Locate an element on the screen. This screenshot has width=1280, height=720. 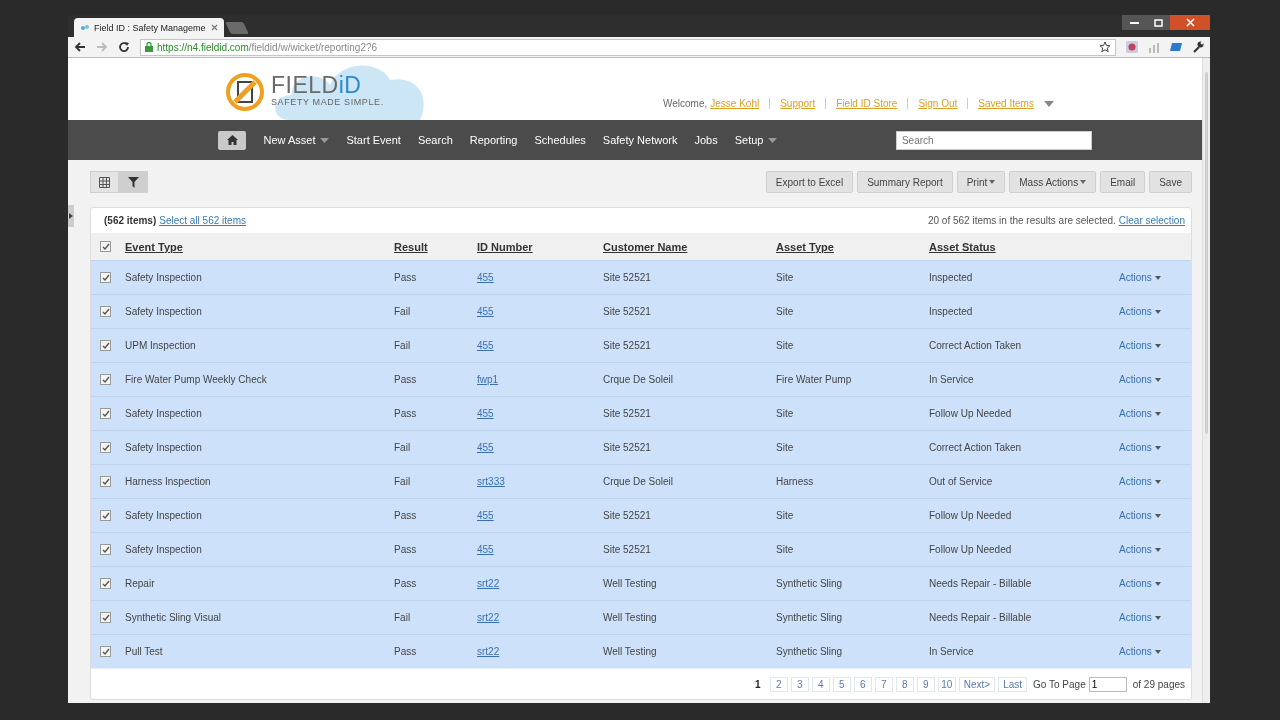
column-header: Asset Type is located at coordinates (852, 246).